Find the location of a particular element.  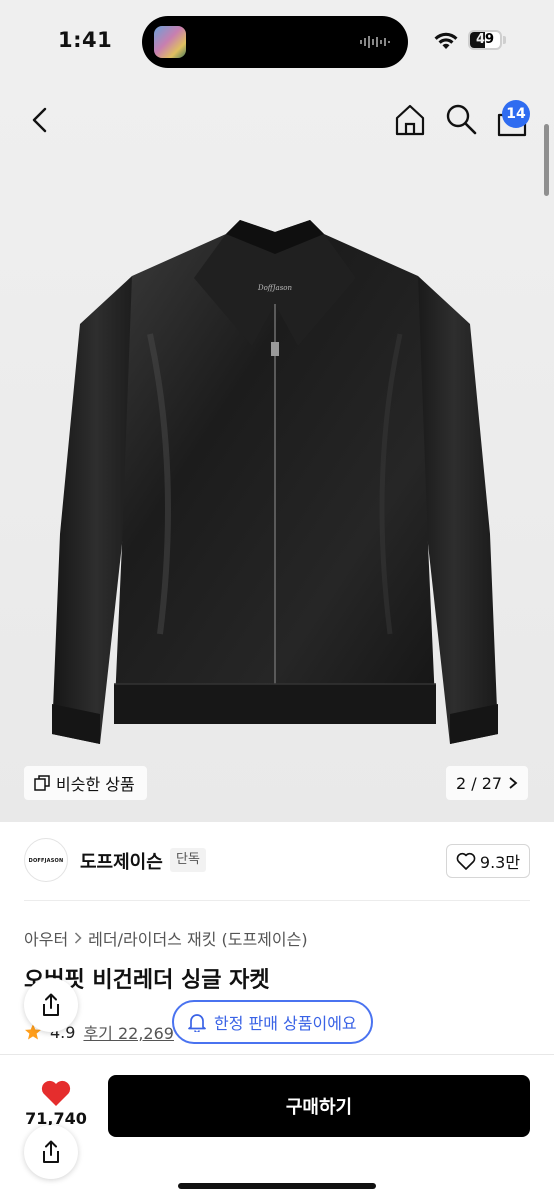

share-button is located at coordinates (51, 1005).